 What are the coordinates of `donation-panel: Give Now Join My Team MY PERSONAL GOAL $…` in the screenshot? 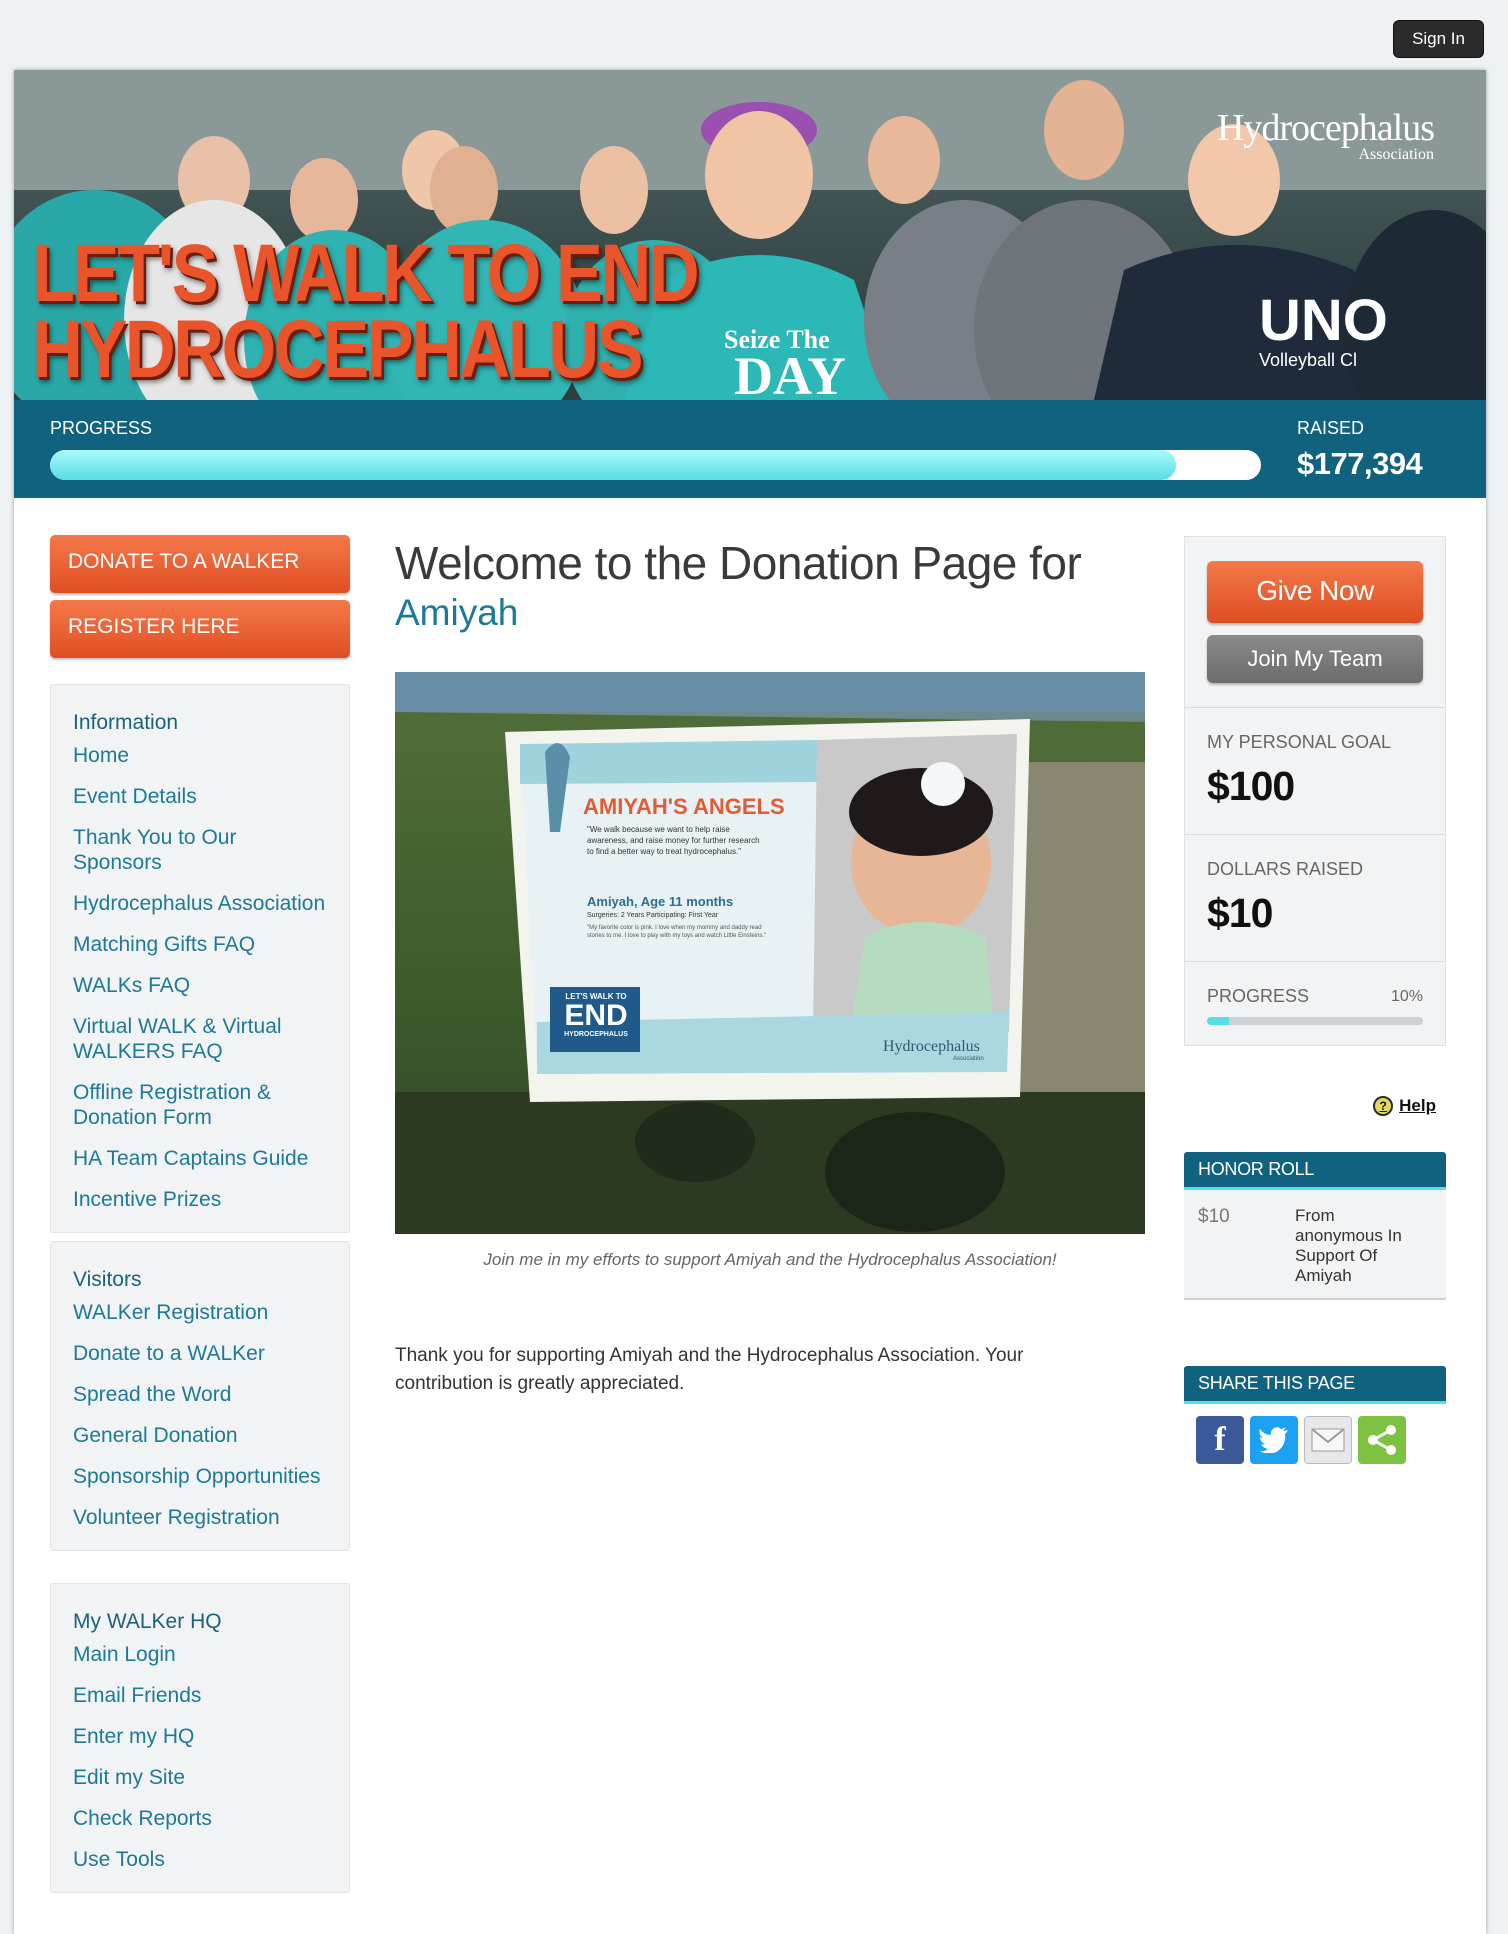 It's located at (1315, 1000).